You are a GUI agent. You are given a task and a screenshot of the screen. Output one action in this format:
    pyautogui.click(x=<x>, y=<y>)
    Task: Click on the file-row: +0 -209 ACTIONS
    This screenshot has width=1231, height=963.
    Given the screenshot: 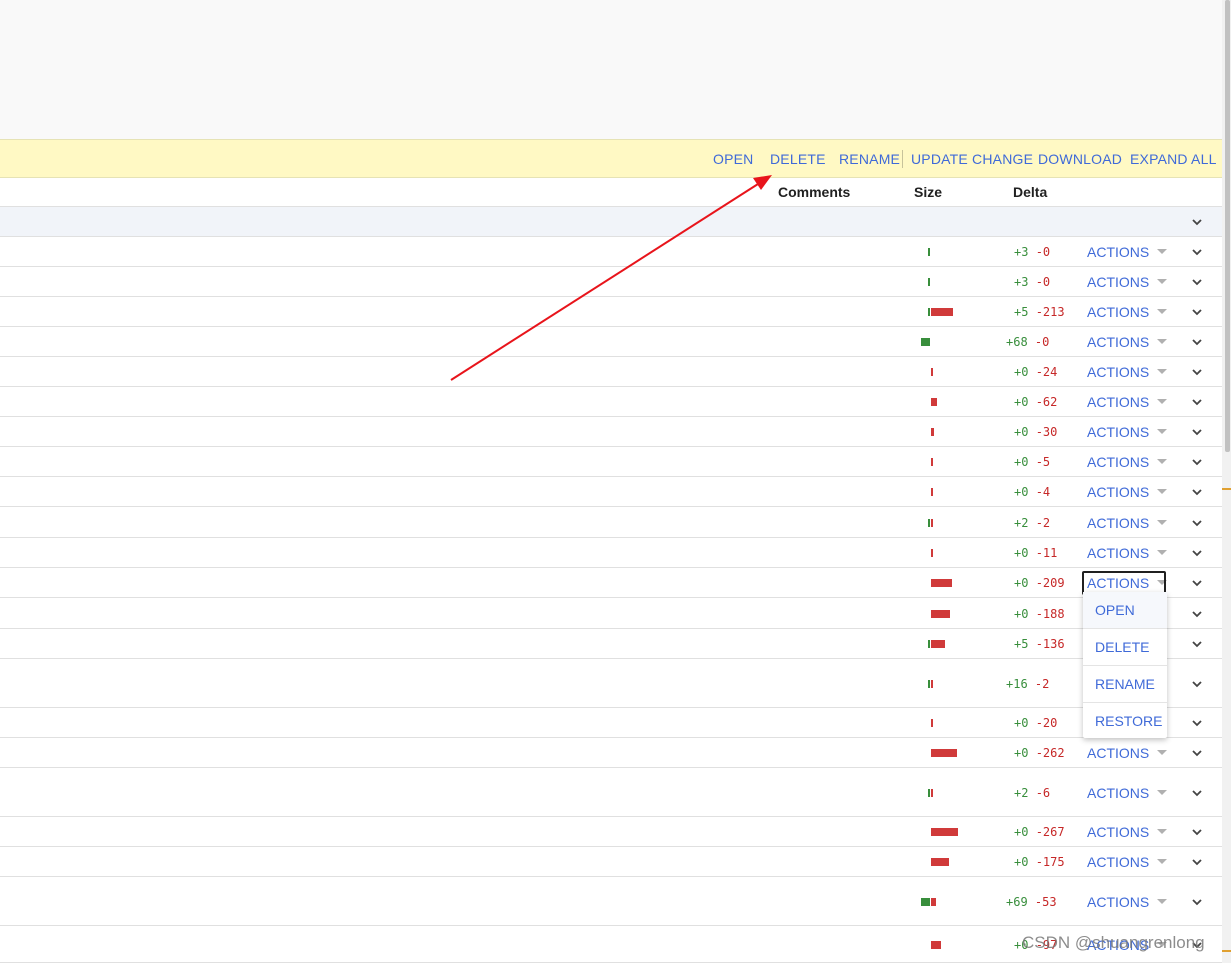 What is the action you would take?
    pyautogui.click(x=611, y=583)
    